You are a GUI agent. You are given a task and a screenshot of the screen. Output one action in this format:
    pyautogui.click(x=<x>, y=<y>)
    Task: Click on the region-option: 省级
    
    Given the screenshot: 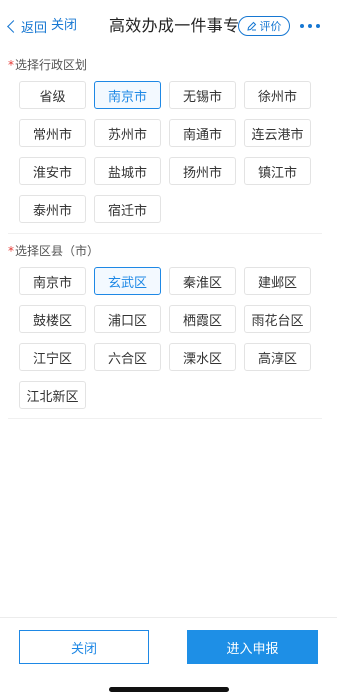 What is the action you would take?
    pyautogui.click(x=52, y=95)
    